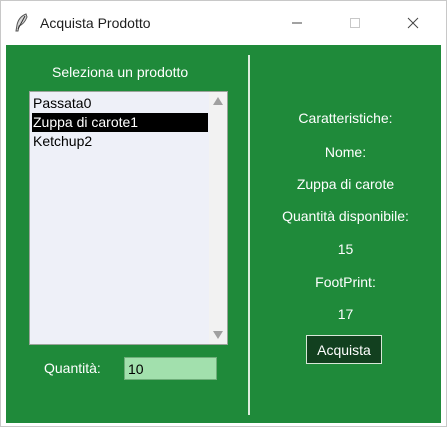 The width and height of the screenshot is (447, 427). Describe the element at coordinates (170, 368) in the screenshot. I see `quantity-input` at that location.